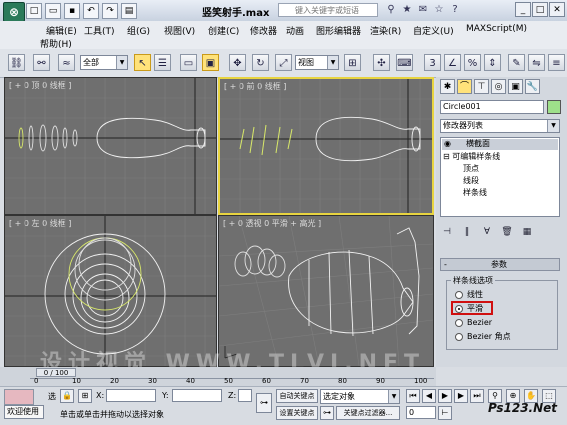 The image size is (567, 425). What do you see at coordinates (391, 10) in the screenshot?
I see `search-icon: ⚲` at bounding box center [391, 10].